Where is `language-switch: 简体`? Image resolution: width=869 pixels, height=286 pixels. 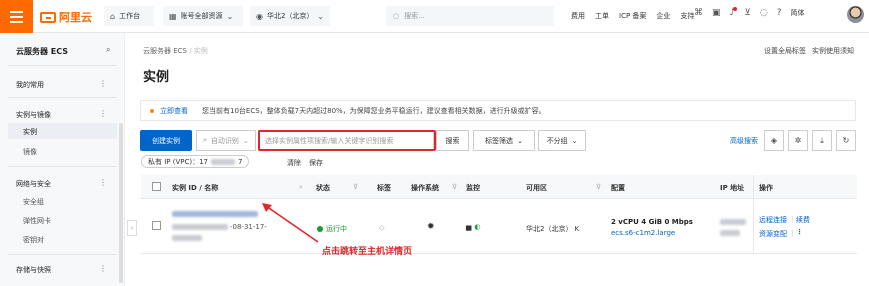
language-switch: 简体 is located at coordinates (798, 13).